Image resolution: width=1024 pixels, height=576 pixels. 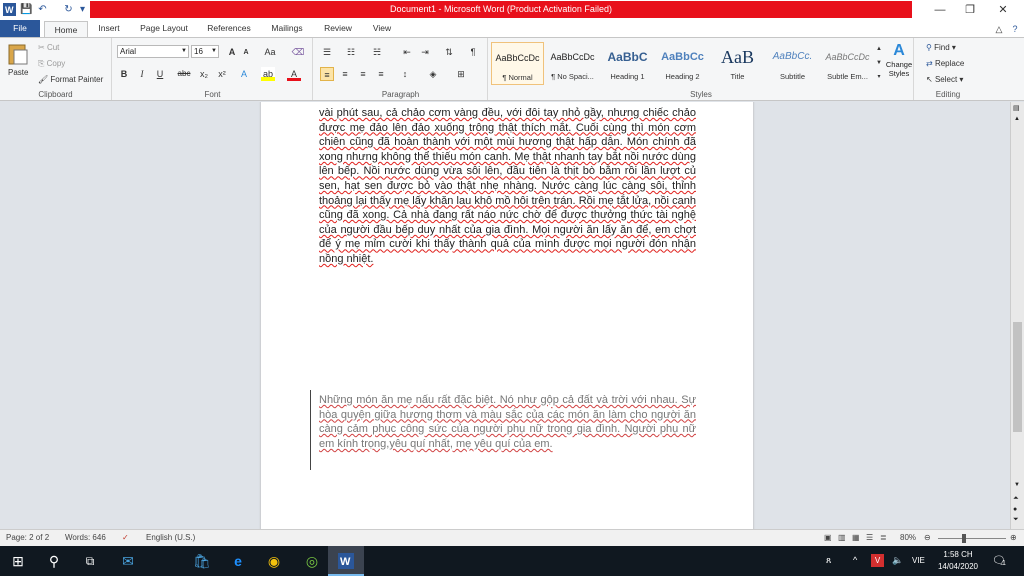 I want to click on justify-icon: ≡, so click(x=381, y=74).